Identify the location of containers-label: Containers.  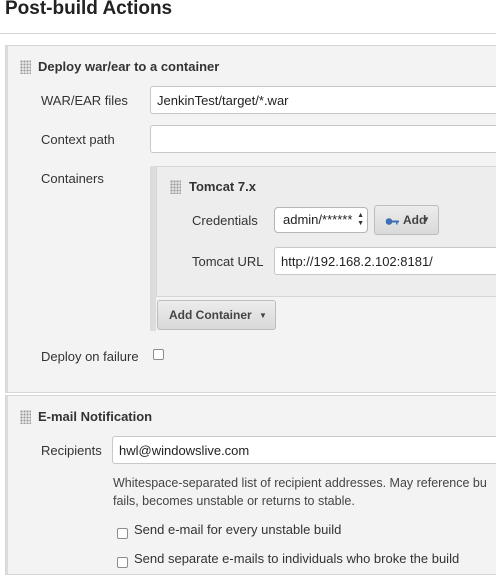
(72, 178).